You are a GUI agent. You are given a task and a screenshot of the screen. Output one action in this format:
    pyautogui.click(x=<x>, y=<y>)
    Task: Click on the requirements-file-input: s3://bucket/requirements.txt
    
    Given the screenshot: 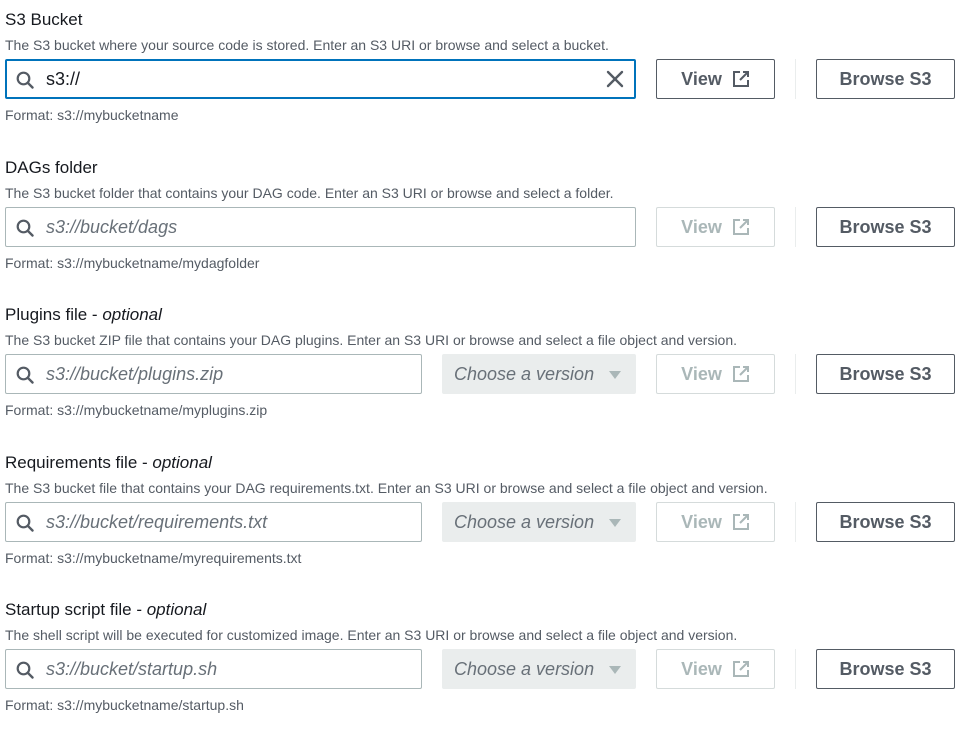 What is the action you would take?
    pyautogui.click(x=213, y=522)
    